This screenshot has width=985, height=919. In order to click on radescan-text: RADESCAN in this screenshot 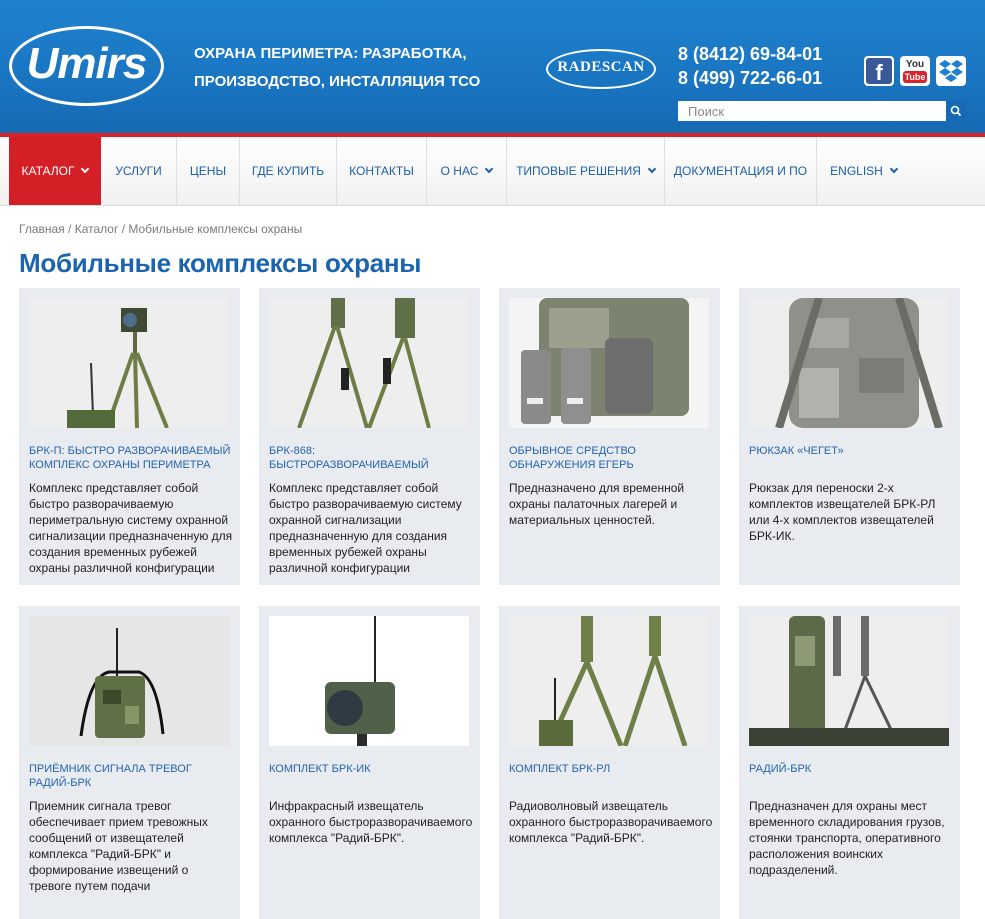, I will do `click(601, 67)`.